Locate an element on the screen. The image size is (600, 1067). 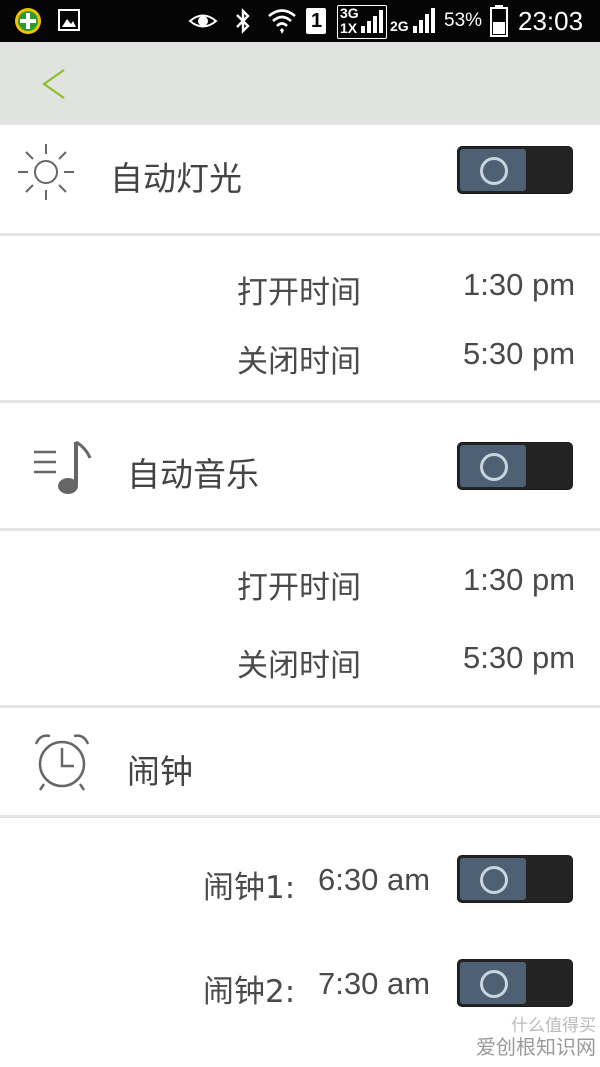
signal-bars-icon is located at coordinates (372, 21).